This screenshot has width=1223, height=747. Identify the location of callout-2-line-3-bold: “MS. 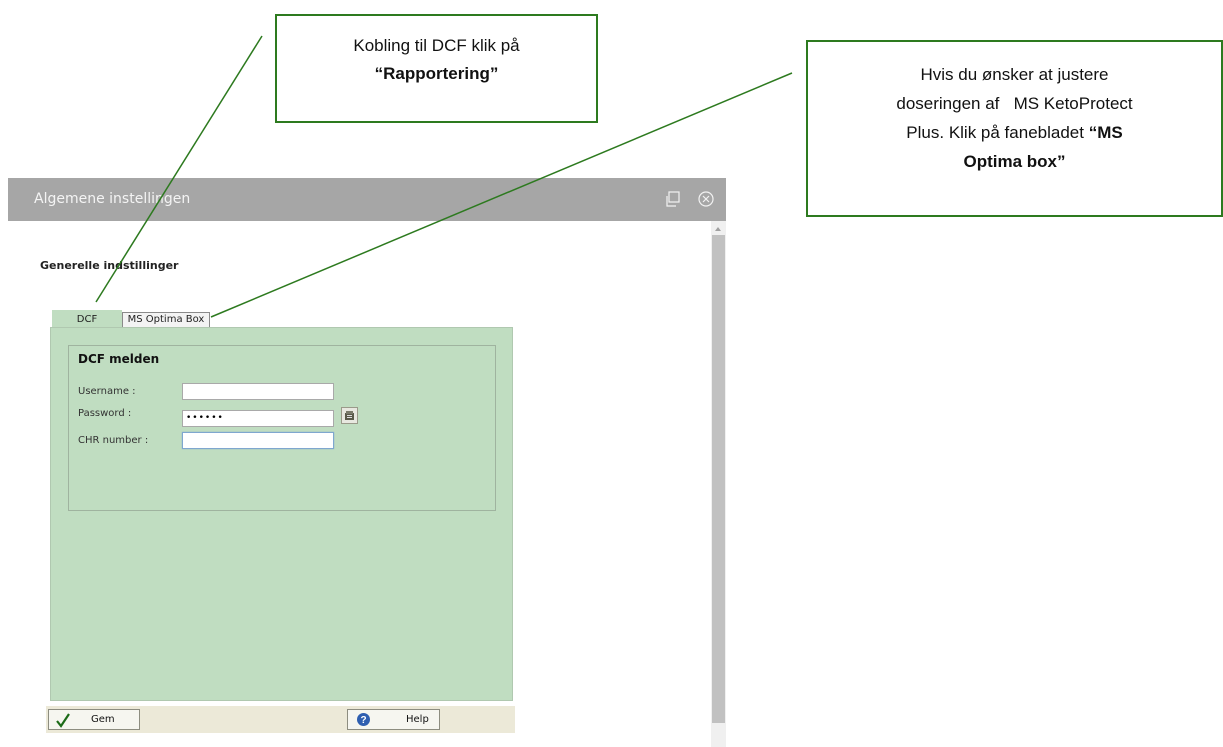
(1105, 132).